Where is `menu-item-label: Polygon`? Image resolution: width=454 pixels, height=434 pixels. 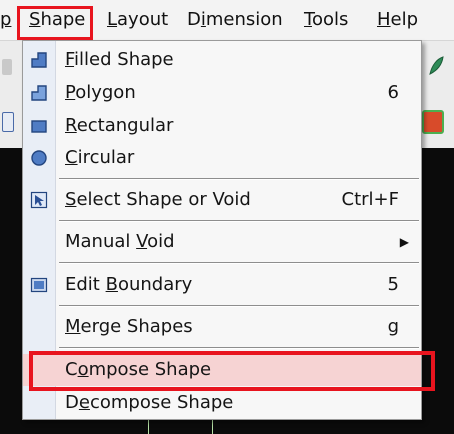
menu-item-label: Polygon is located at coordinates (100, 93).